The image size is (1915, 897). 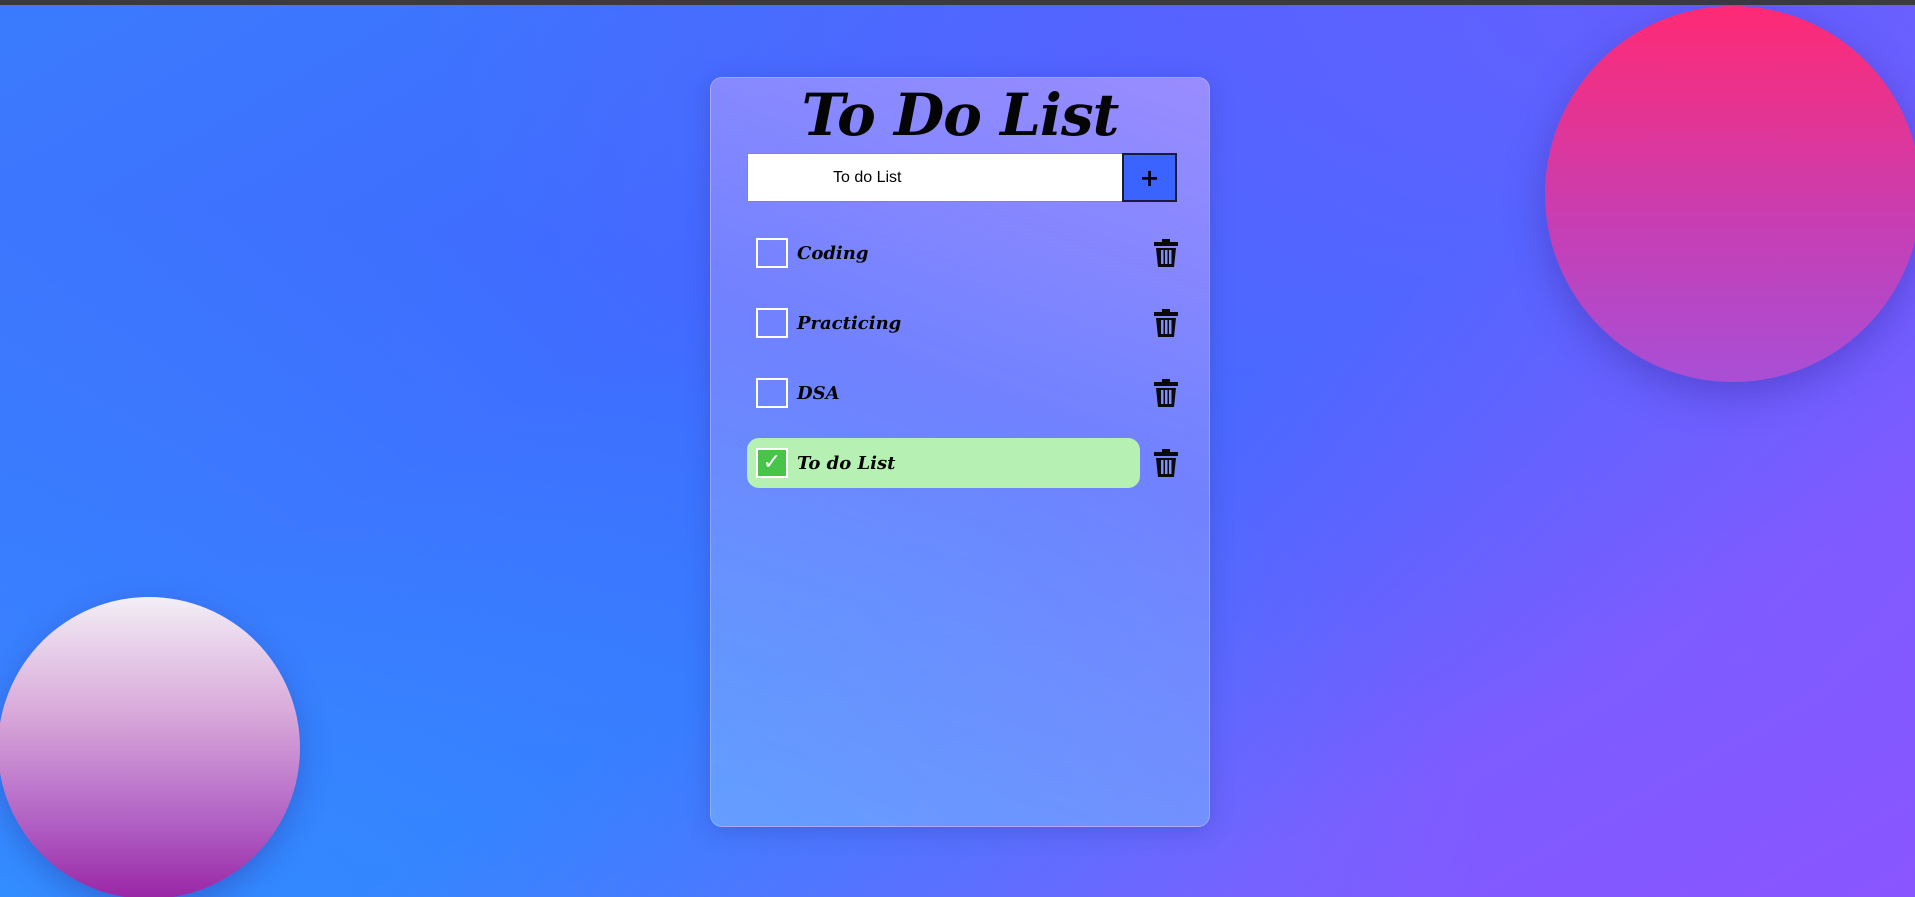 I want to click on task-item: DSA, so click(x=963, y=393).